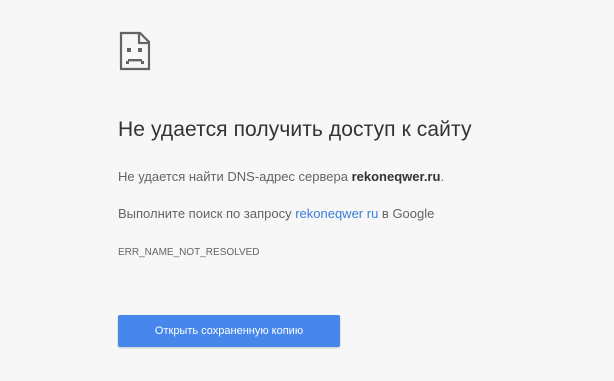  I want to click on search-suggestion-text: Выполните поиск по запросу, so click(207, 213).